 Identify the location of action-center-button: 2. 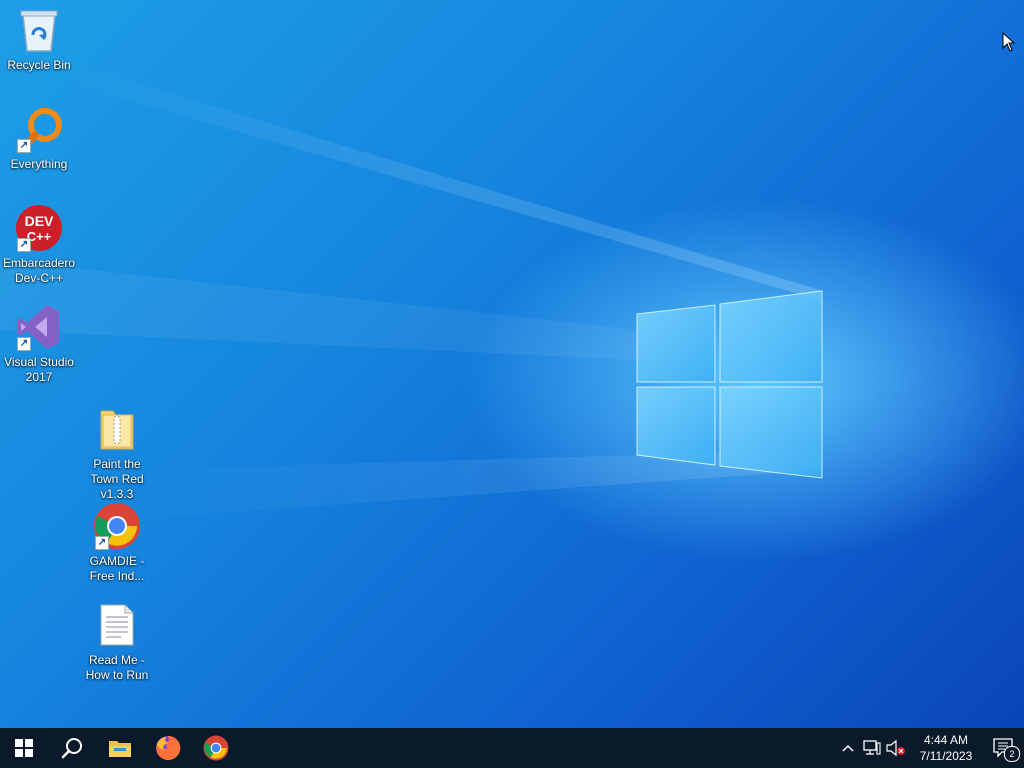
(1004, 748).